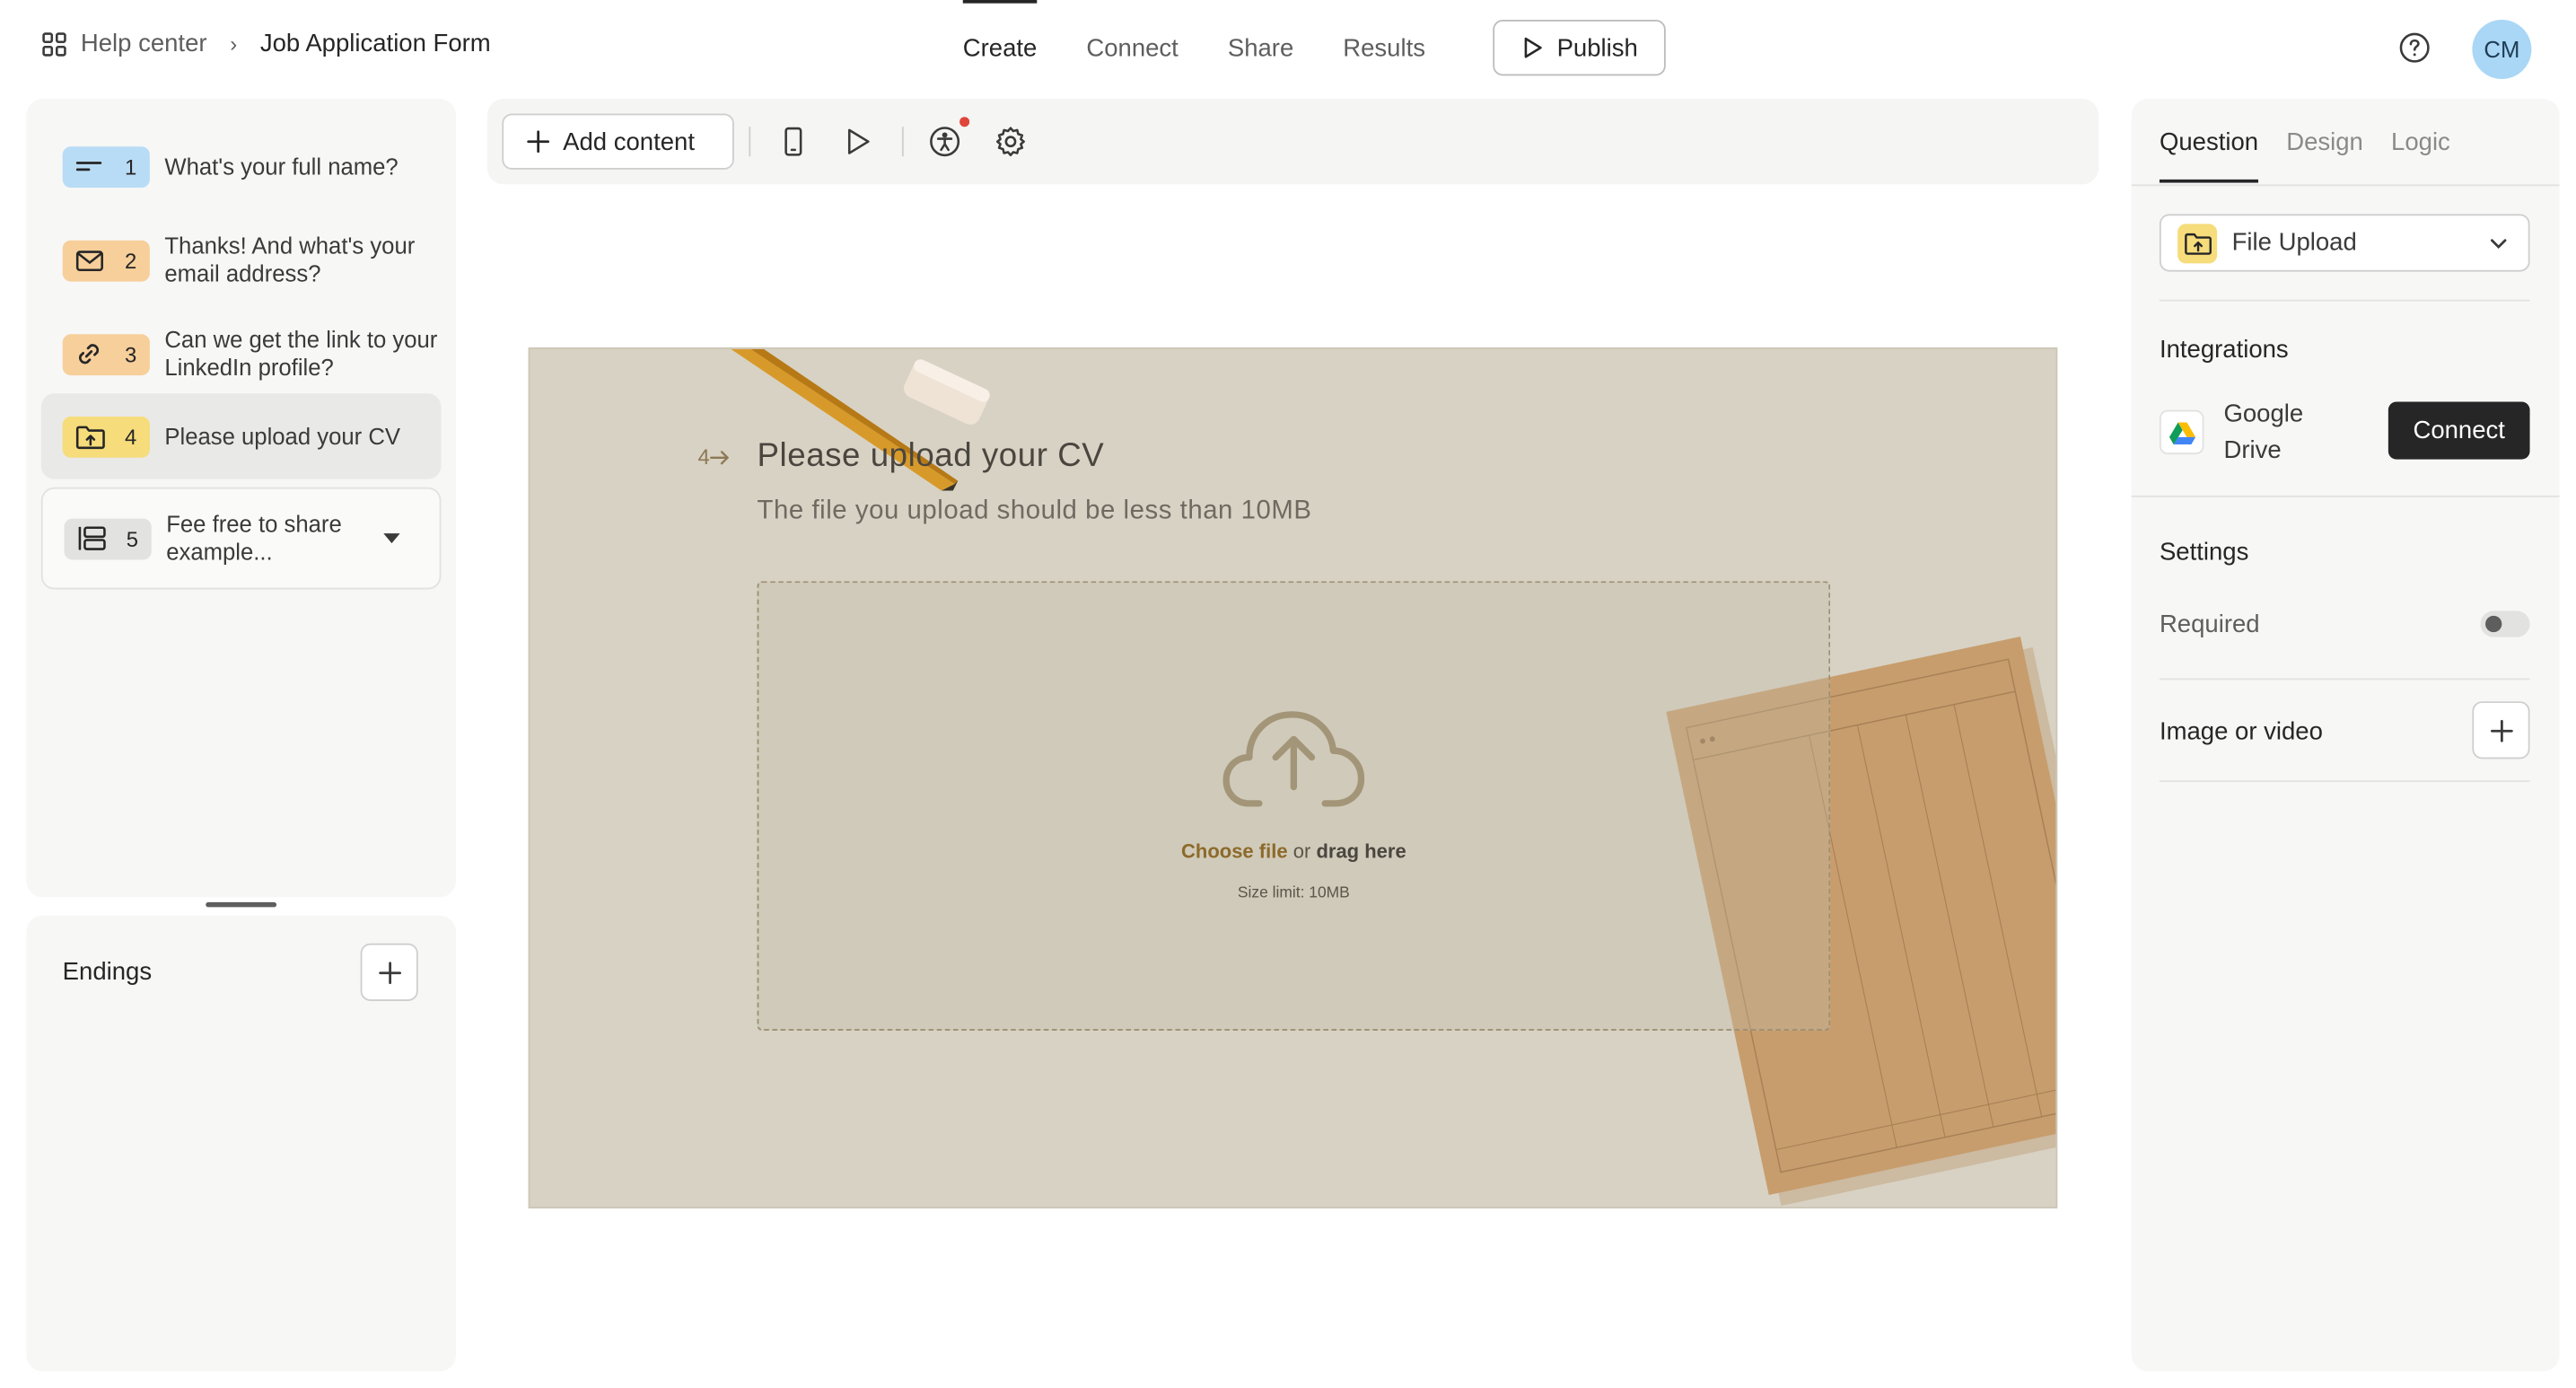 Image resolution: width=2576 pixels, height=1388 pixels. What do you see at coordinates (391, 538) in the screenshot?
I see `caret-down-icon` at bounding box center [391, 538].